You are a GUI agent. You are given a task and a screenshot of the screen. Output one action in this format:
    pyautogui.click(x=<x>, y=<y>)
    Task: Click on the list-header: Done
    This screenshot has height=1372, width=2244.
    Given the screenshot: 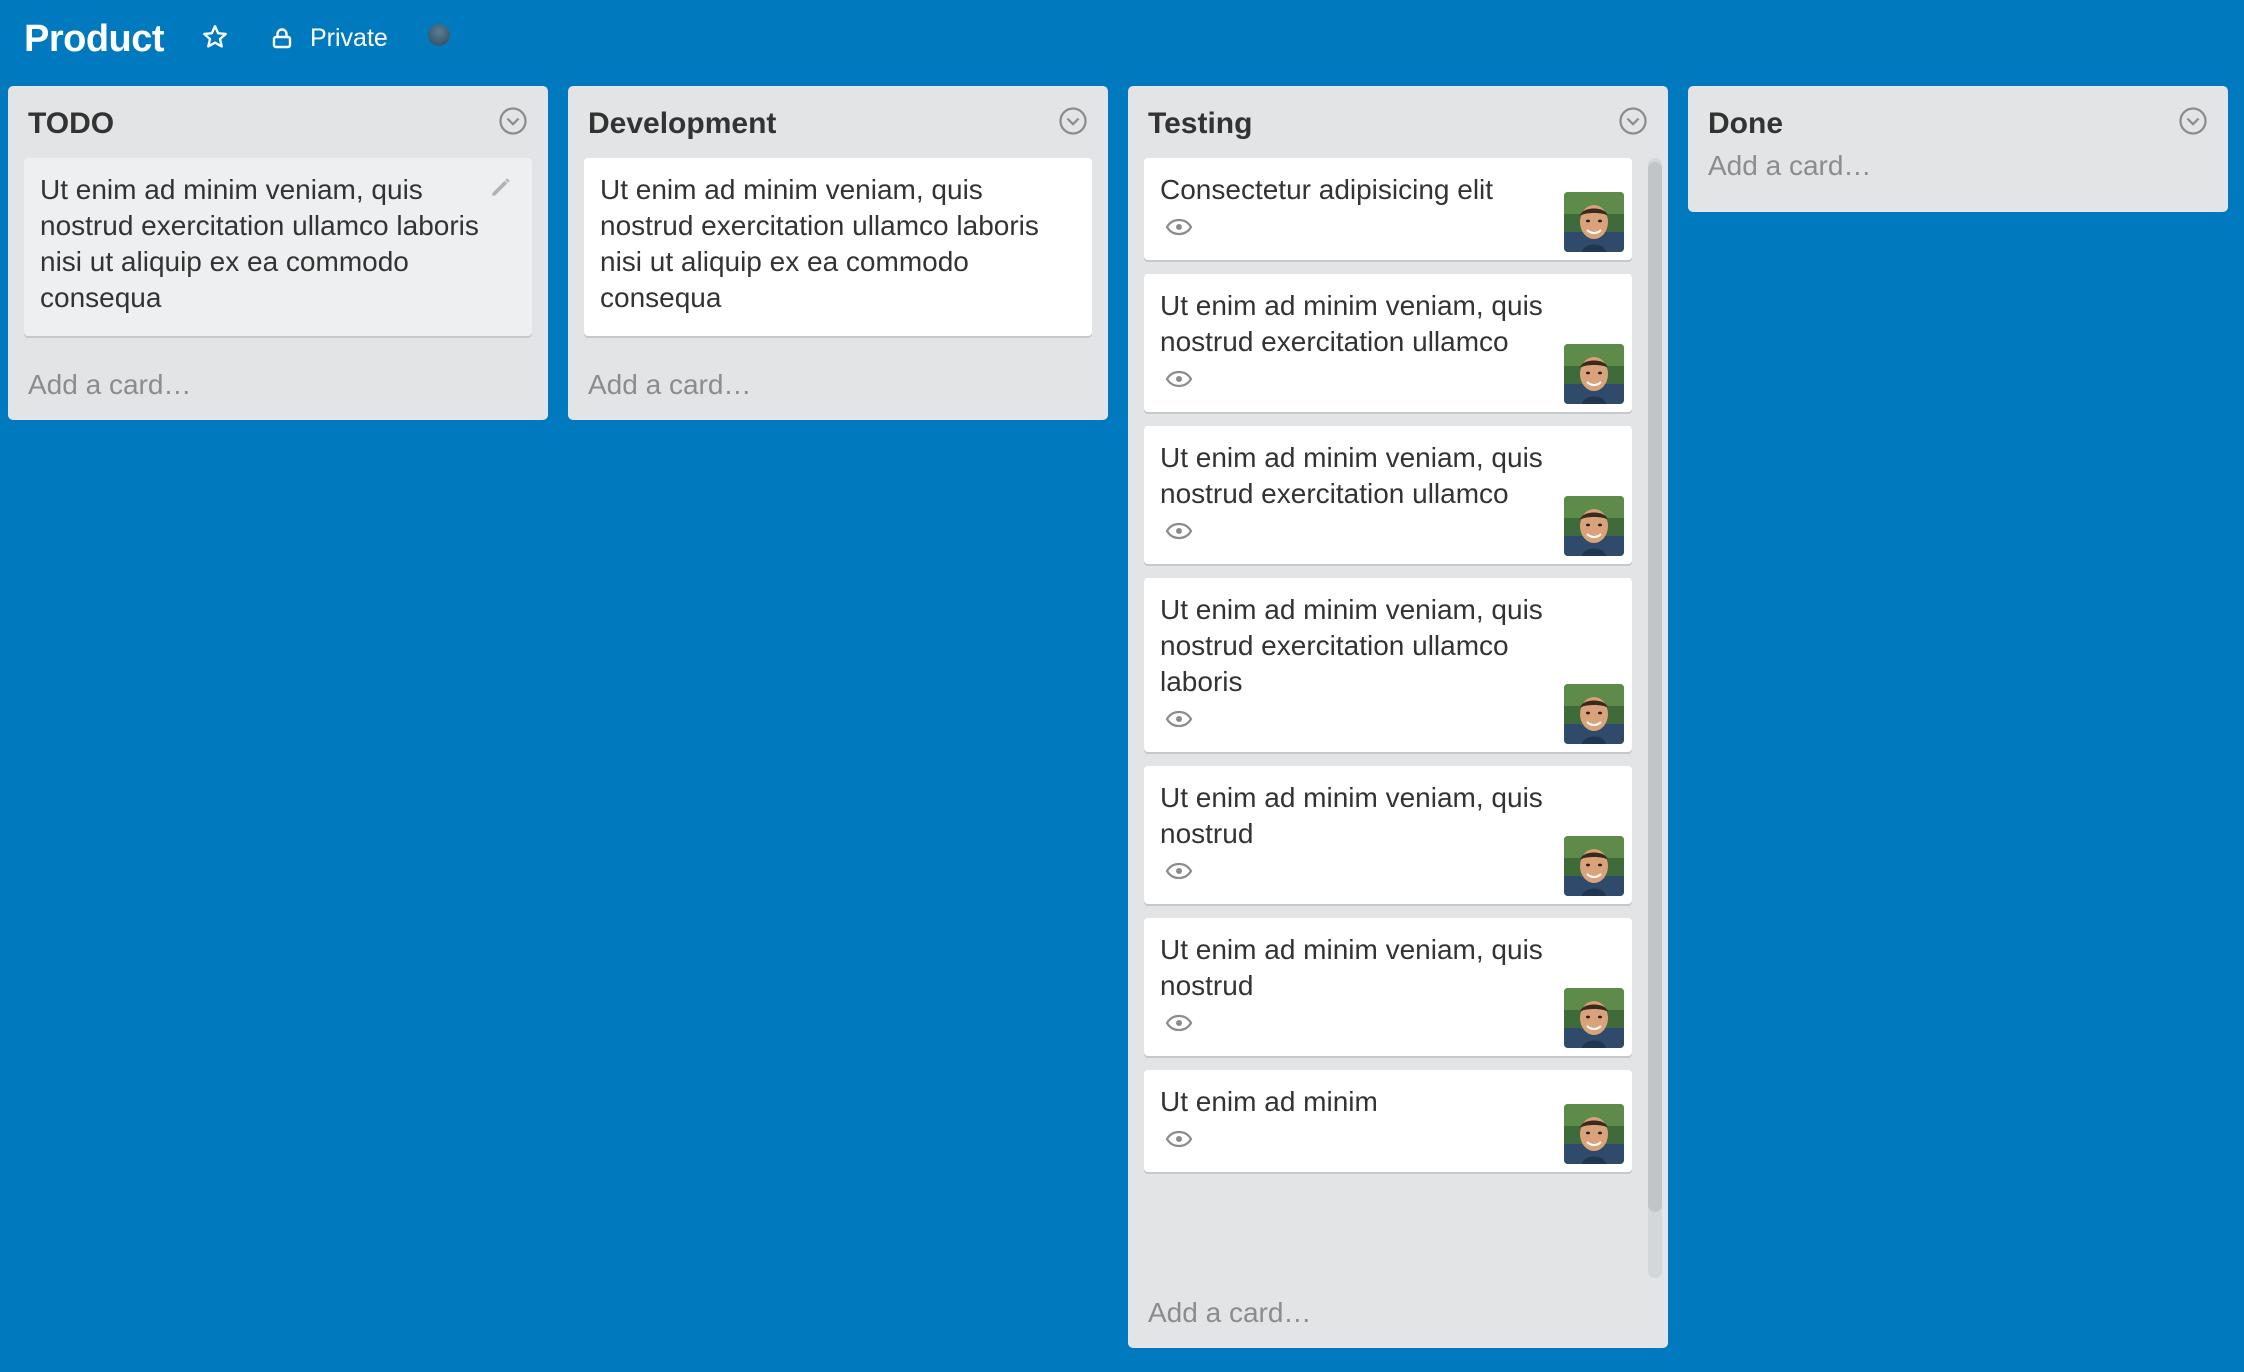 What is the action you would take?
    pyautogui.click(x=1958, y=118)
    